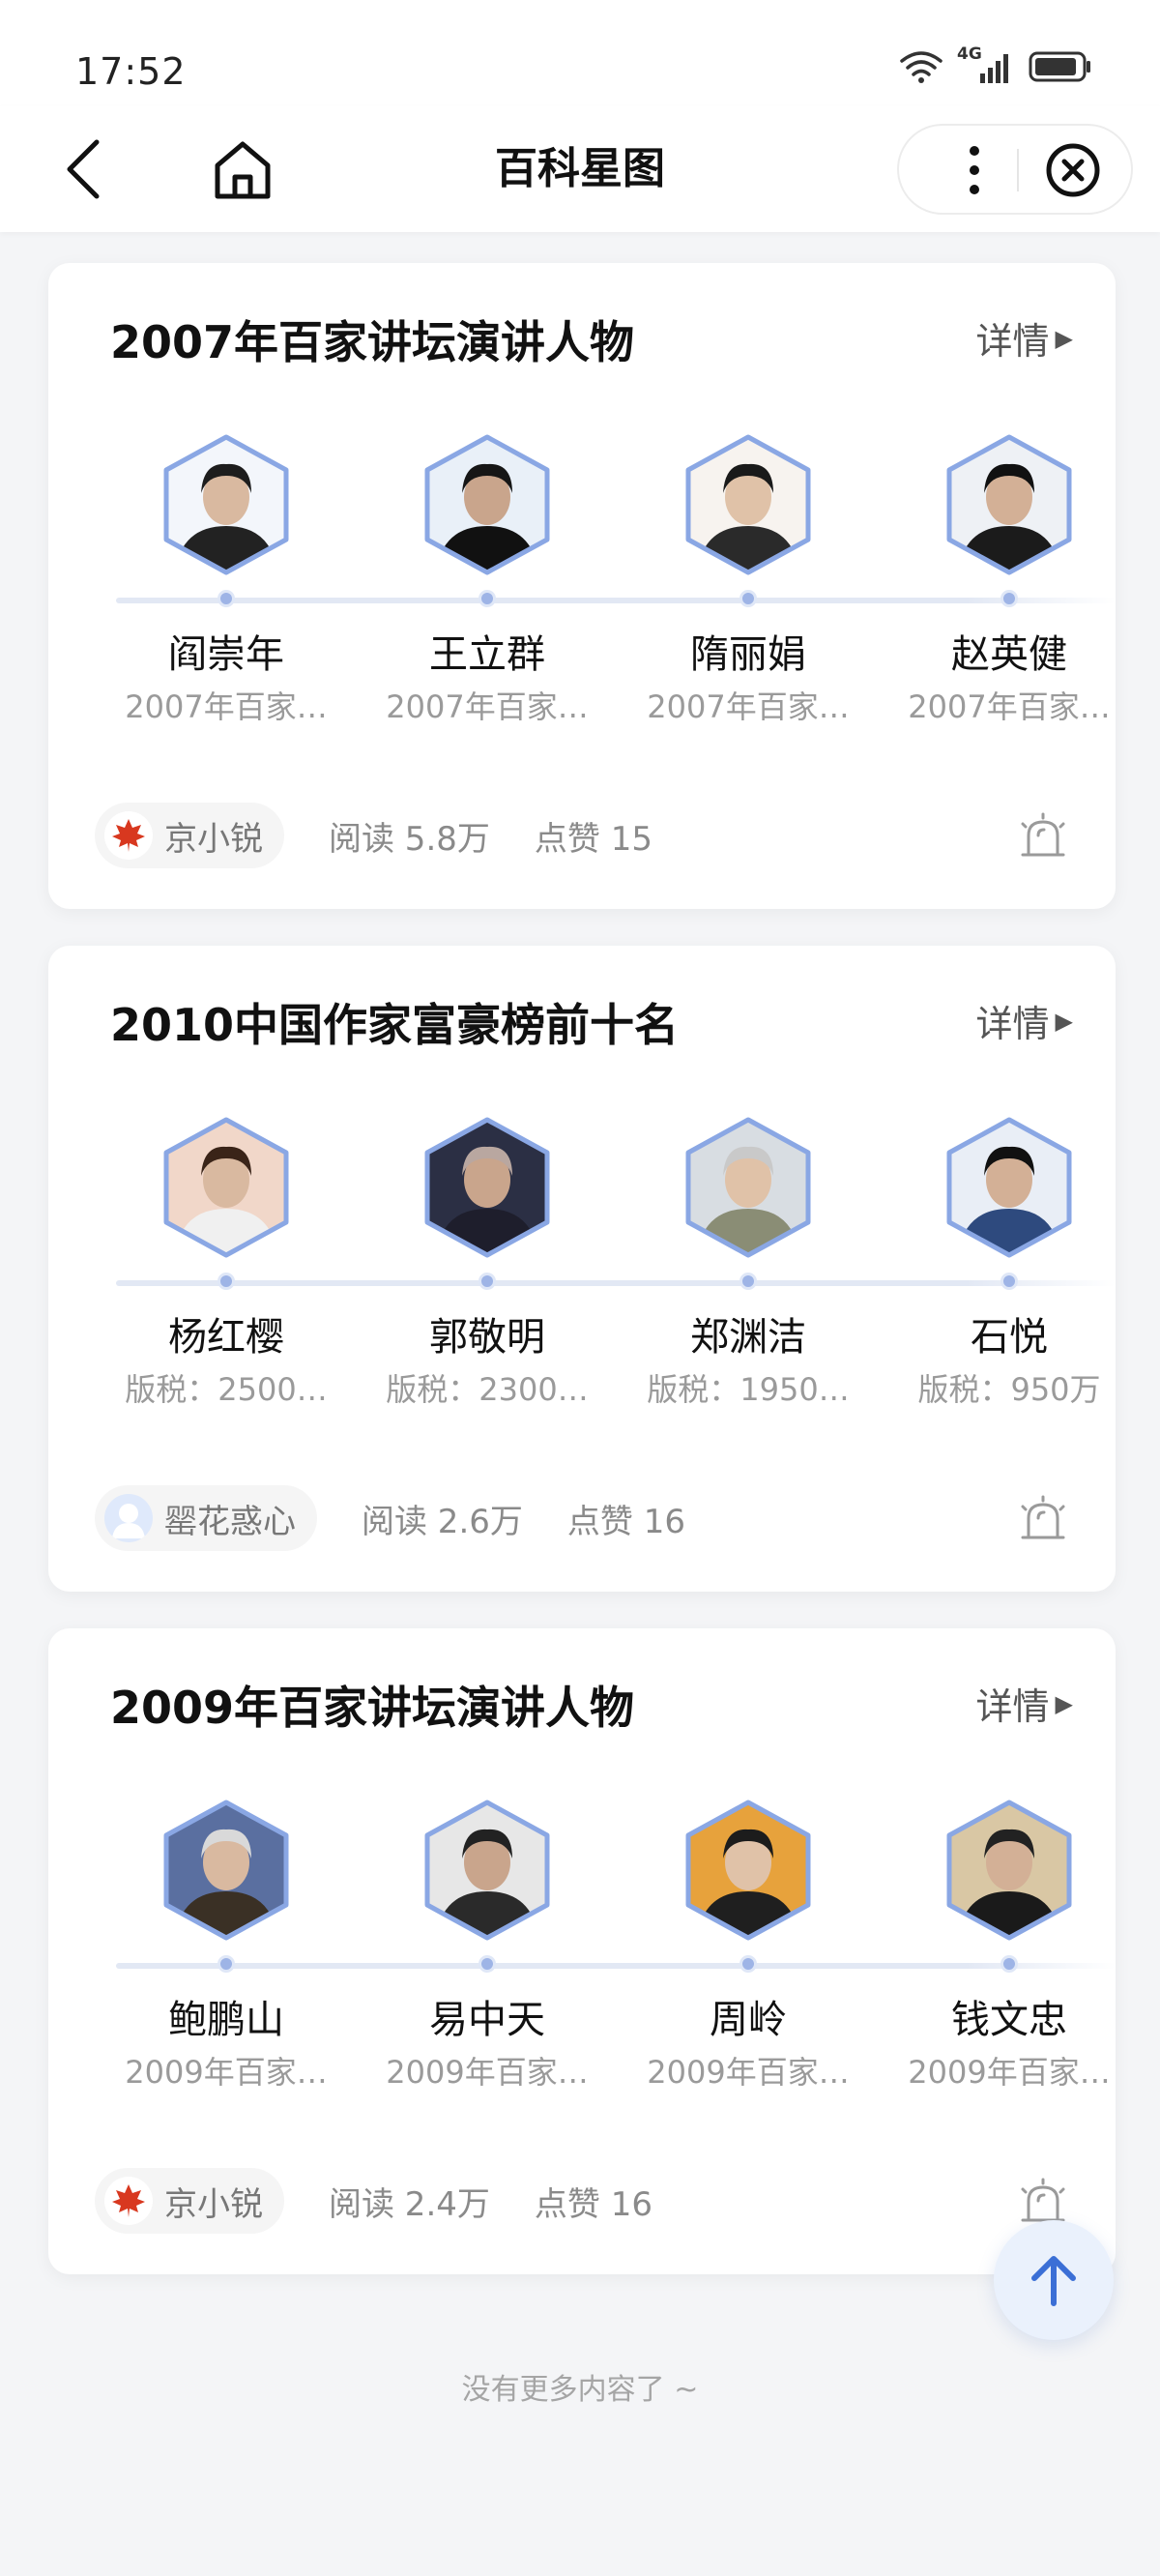 The height and width of the screenshot is (2576, 1160). I want to click on author-name: 罂花惑心, so click(230, 1521).